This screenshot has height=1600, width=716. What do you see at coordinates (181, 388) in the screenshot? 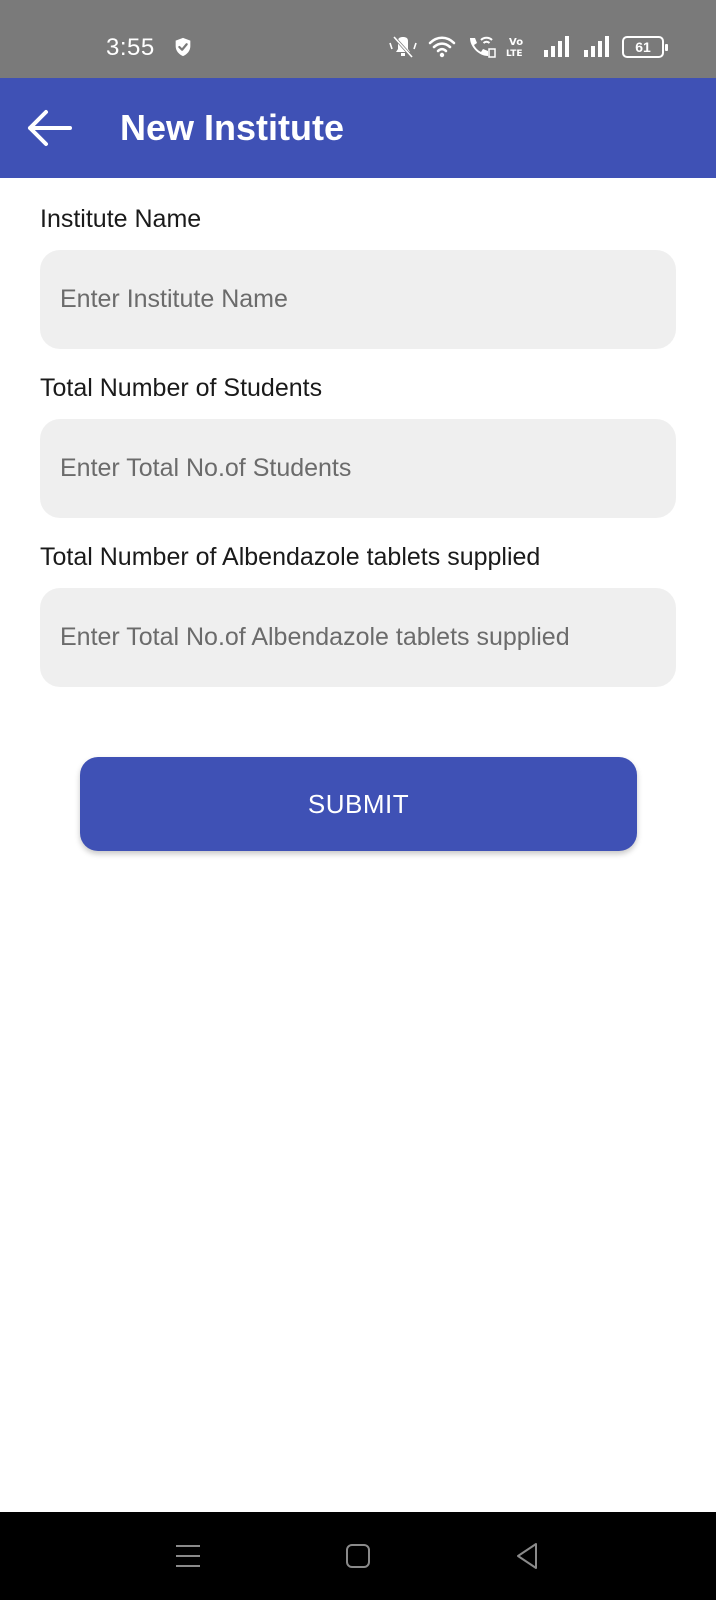
I see `total-students-label: Total Number of Students` at bounding box center [181, 388].